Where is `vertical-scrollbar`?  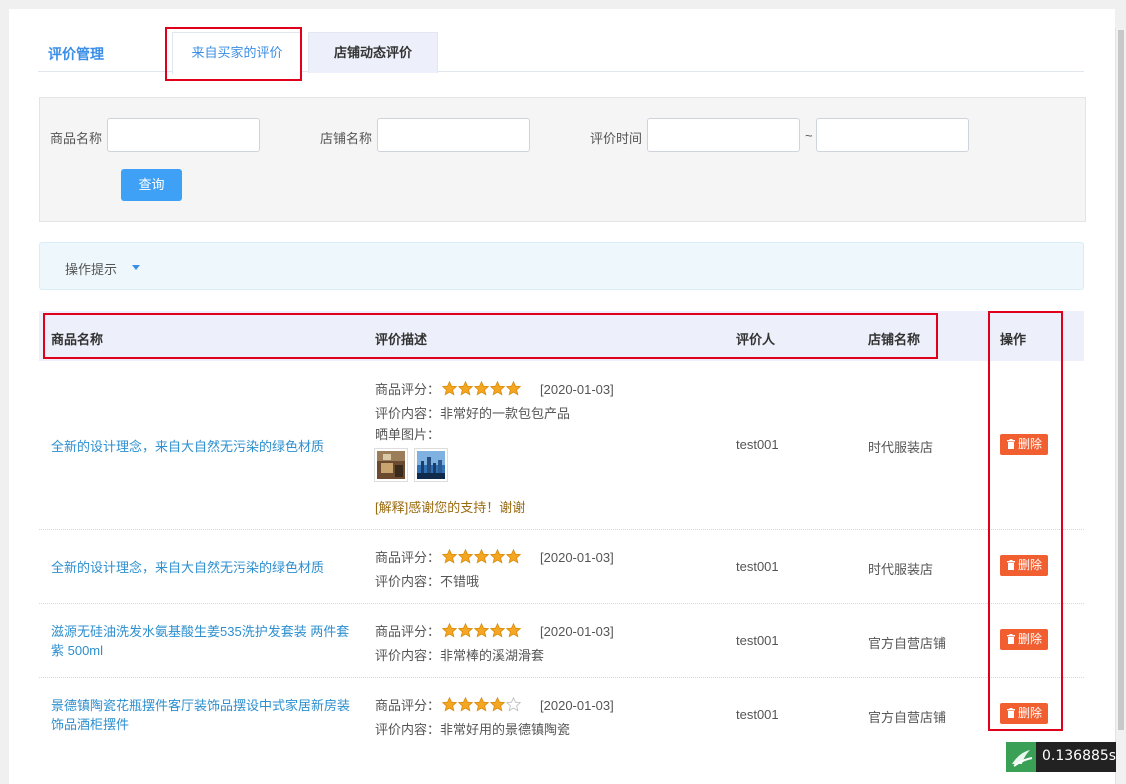 vertical-scrollbar is located at coordinates (1120, 406).